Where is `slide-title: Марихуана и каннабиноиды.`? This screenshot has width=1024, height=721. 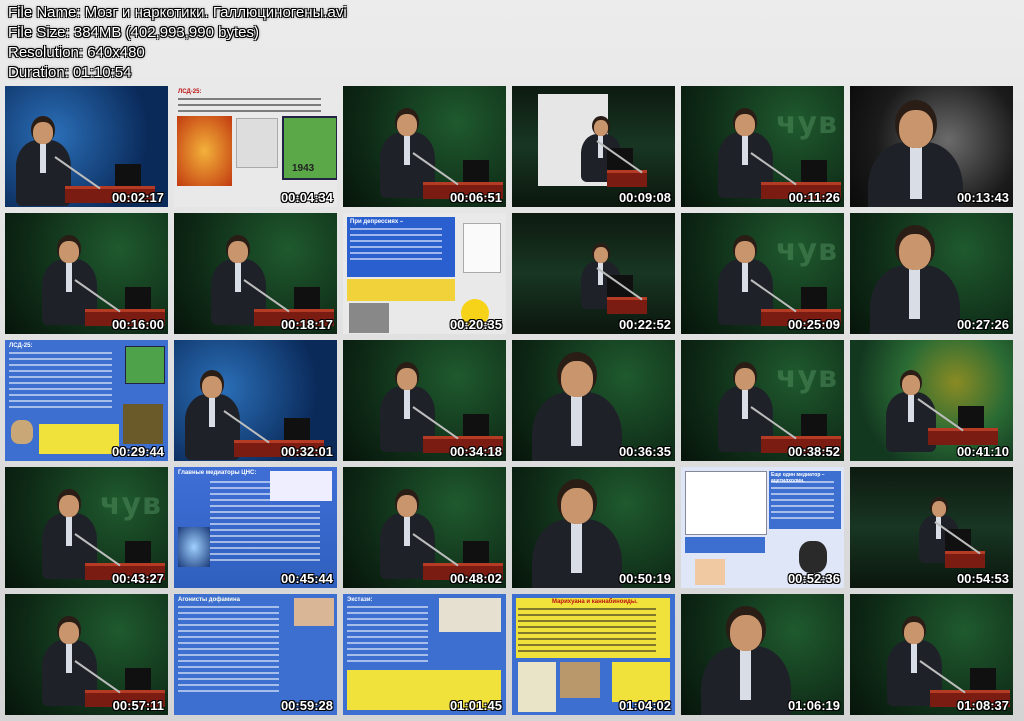
slide-title: Марихуана и каннабиноиды. is located at coordinates (595, 602).